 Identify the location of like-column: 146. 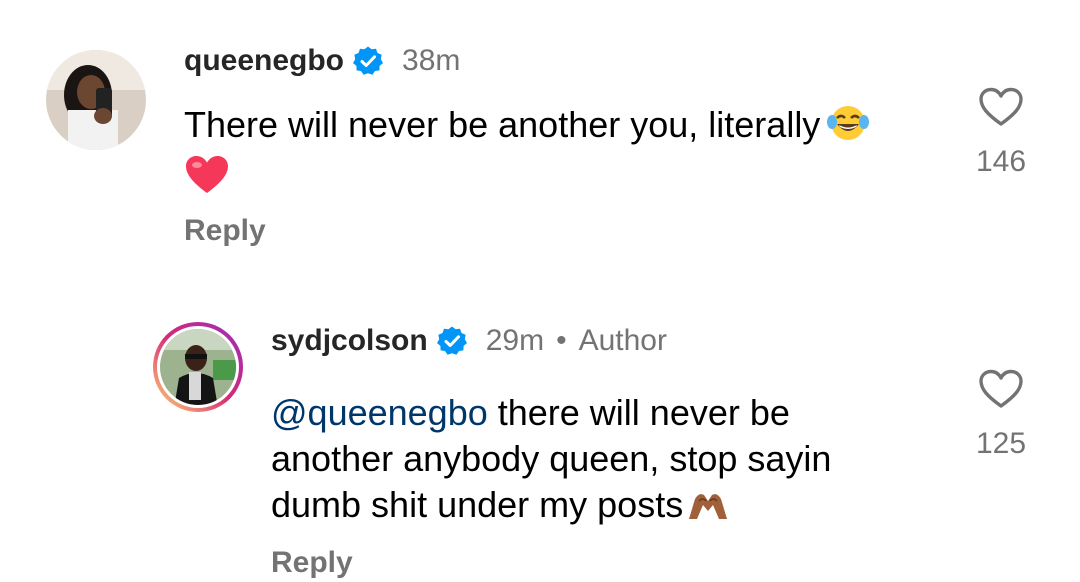
(1001, 132).